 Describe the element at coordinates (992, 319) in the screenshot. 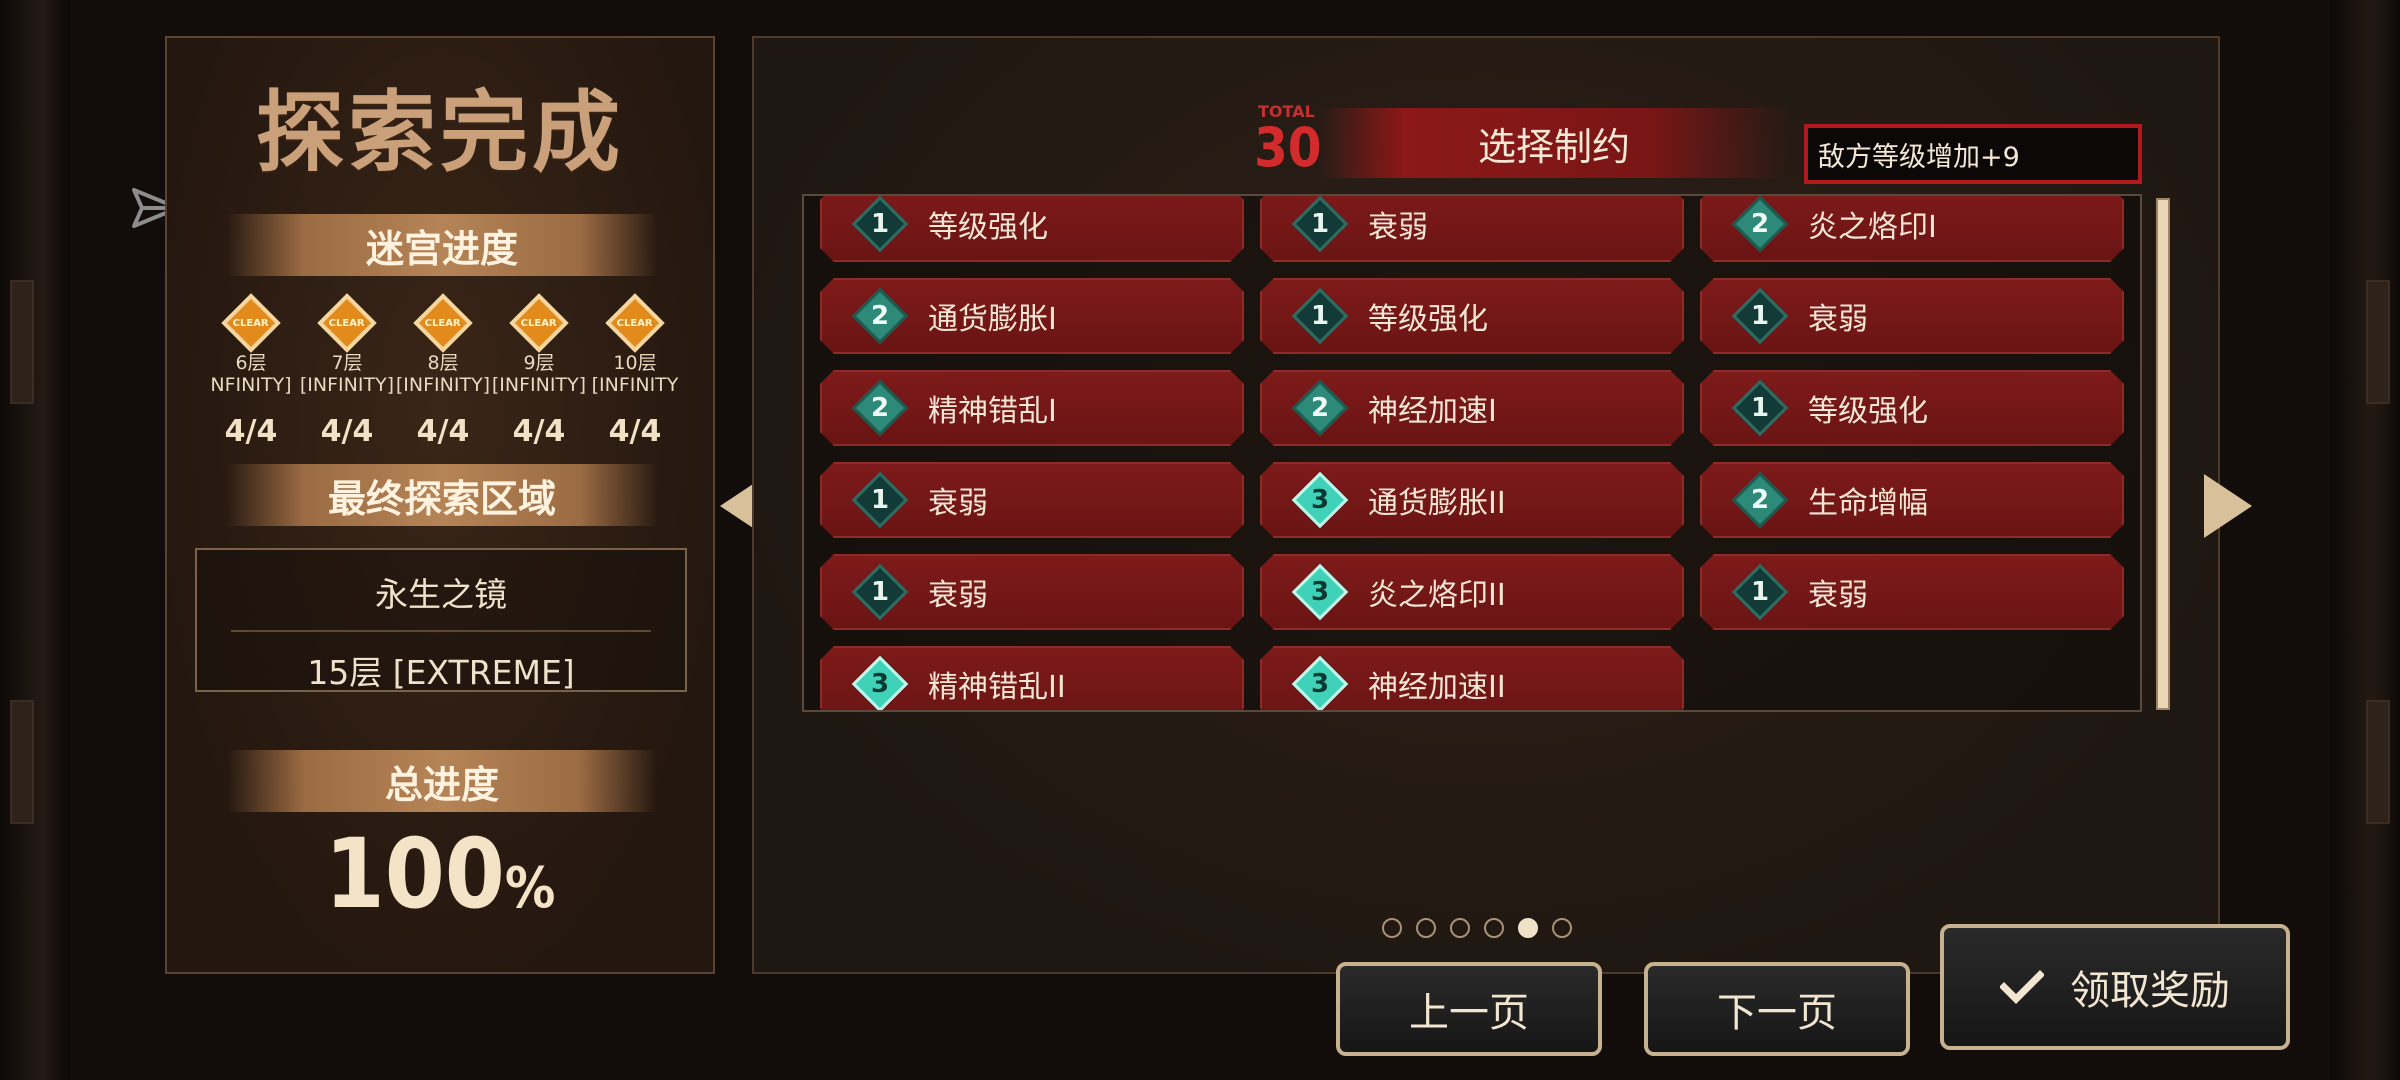

I see `constraint-label: 通货膨胀I` at that location.